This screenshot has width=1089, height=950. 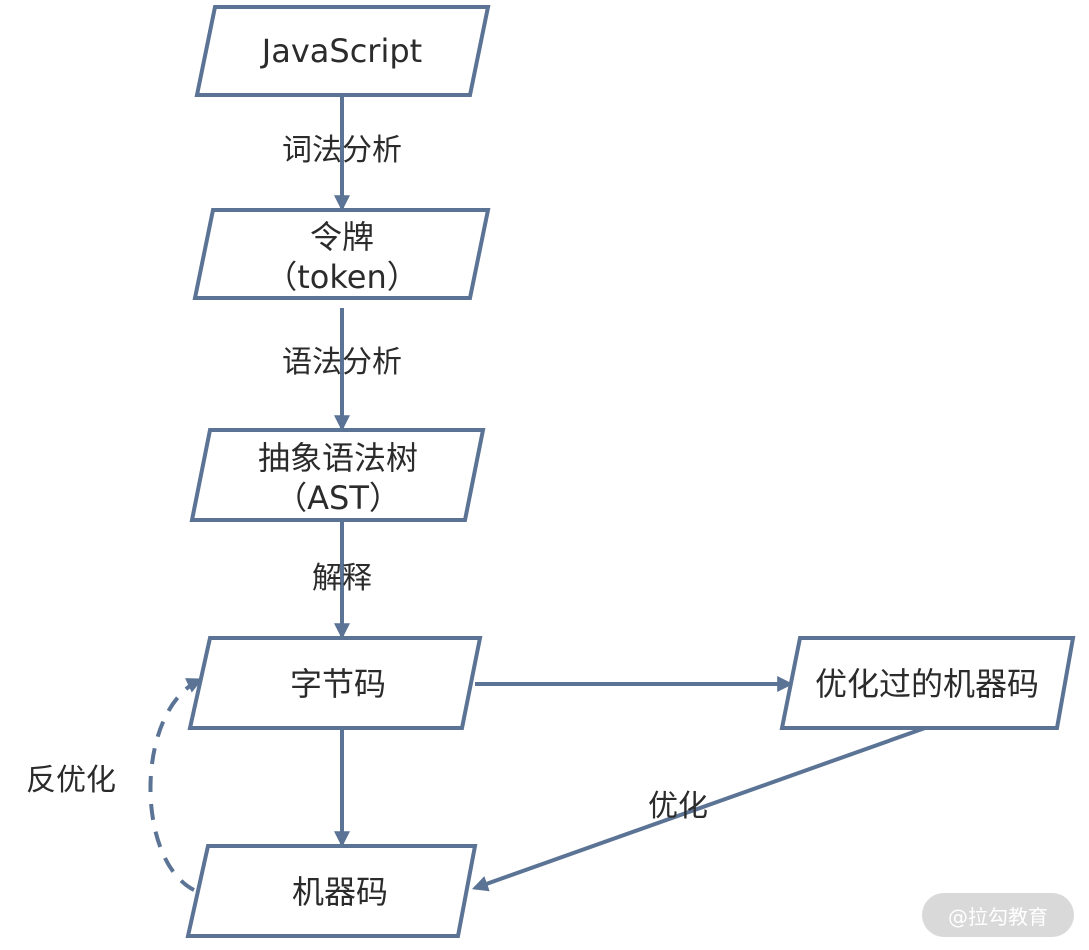 What do you see at coordinates (927, 684) in the screenshot?
I see `node-optimized-label: 优化过的机器码` at bounding box center [927, 684].